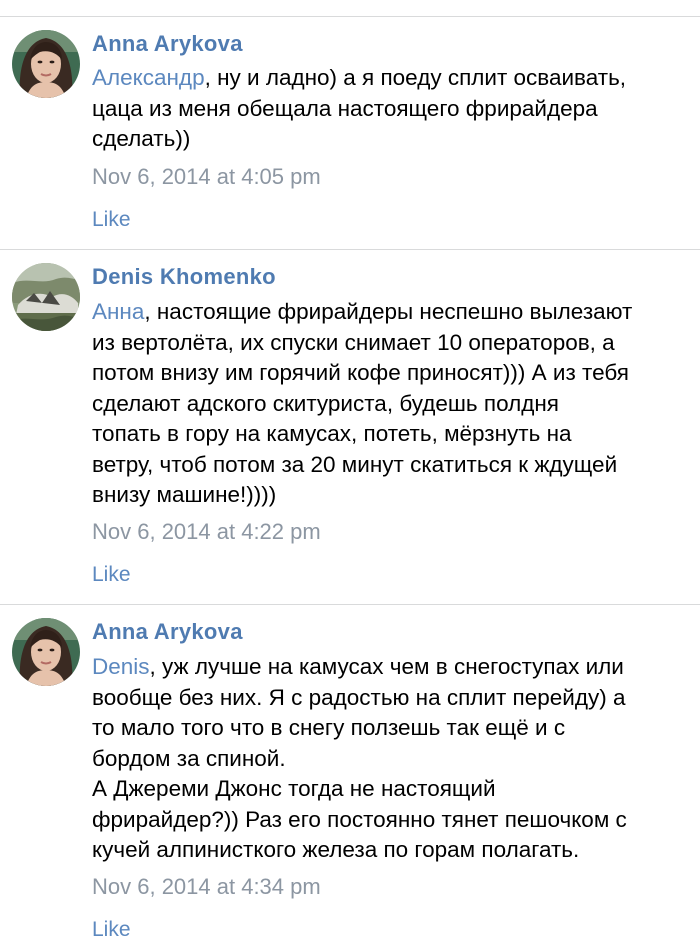  What do you see at coordinates (121, 666) in the screenshot?
I see `mention-link: Denis` at bounding box center [121, 666].